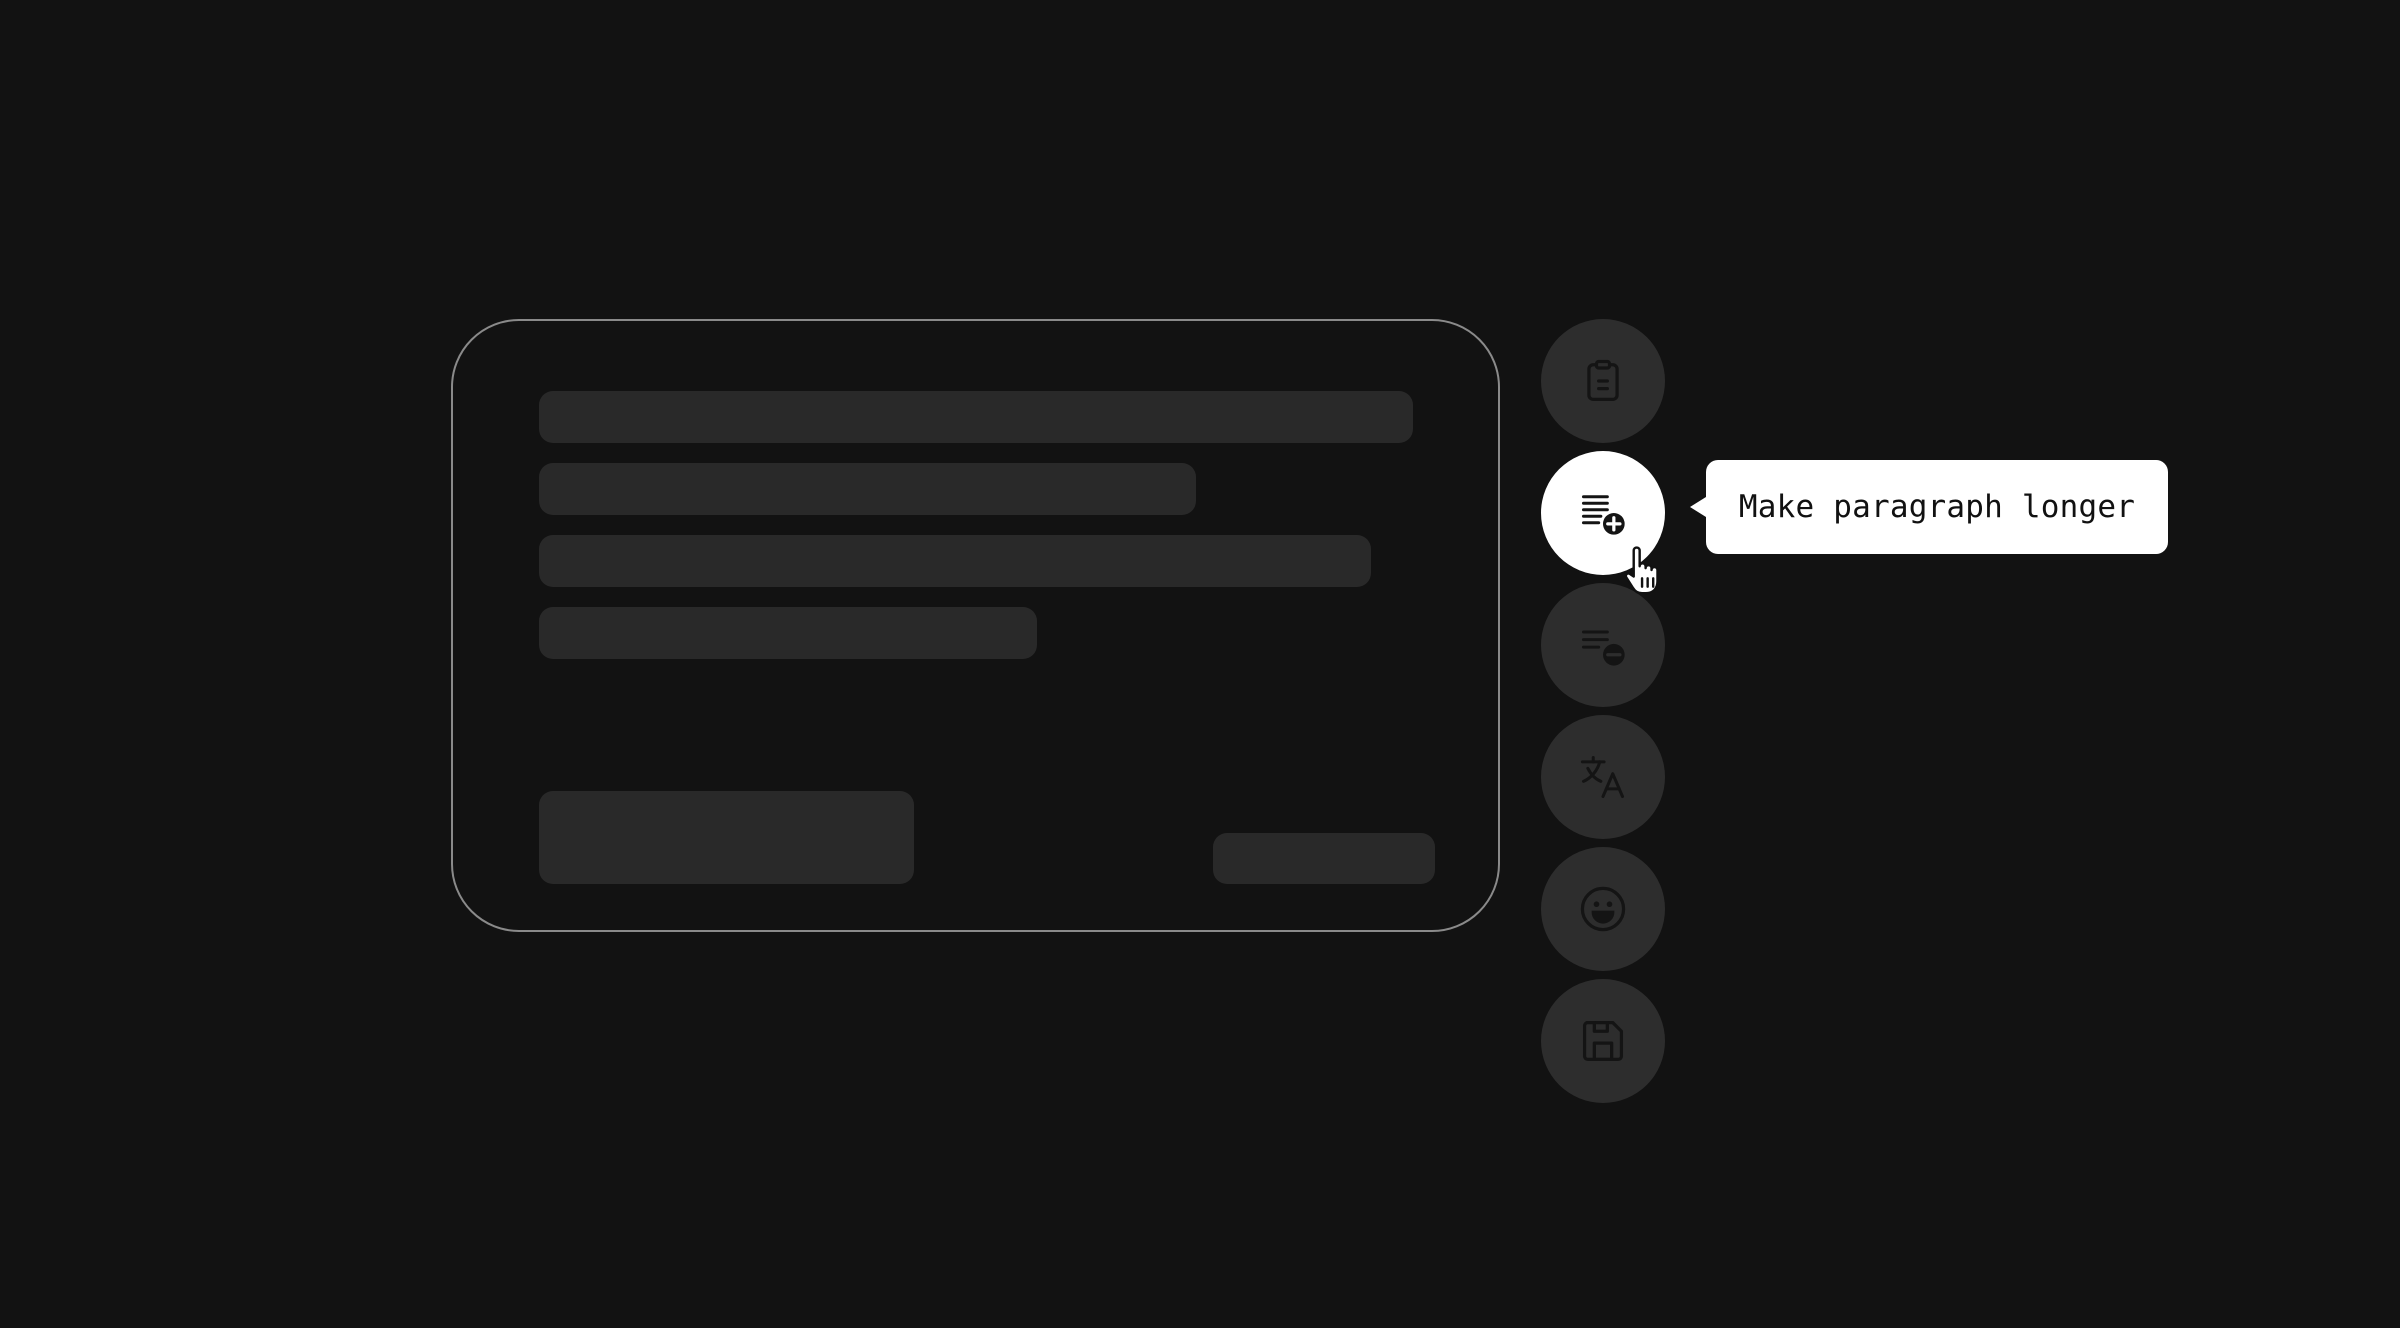 This screenshot has height=1328, width=2400. What do you see at coordinates (1324, 858) in the screenshot?
I see `action-pill-placeholder` at bounding box center [1324, 858].